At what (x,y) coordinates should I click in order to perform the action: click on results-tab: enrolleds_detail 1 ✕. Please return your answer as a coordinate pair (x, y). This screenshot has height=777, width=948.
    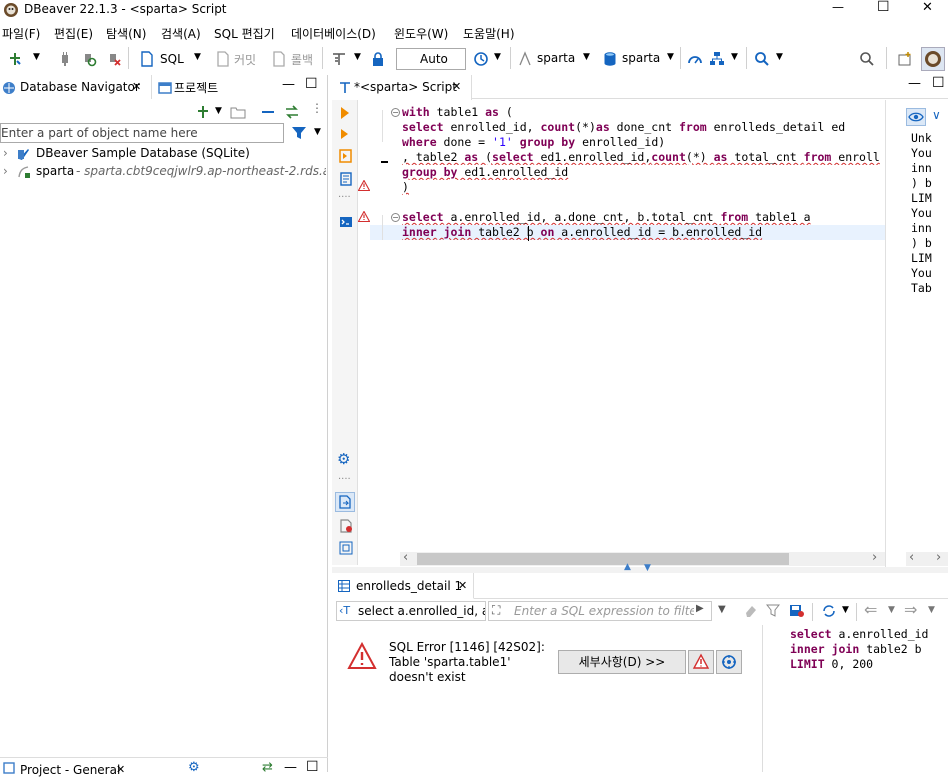
    Looking at the image, I should click on (403, 586).